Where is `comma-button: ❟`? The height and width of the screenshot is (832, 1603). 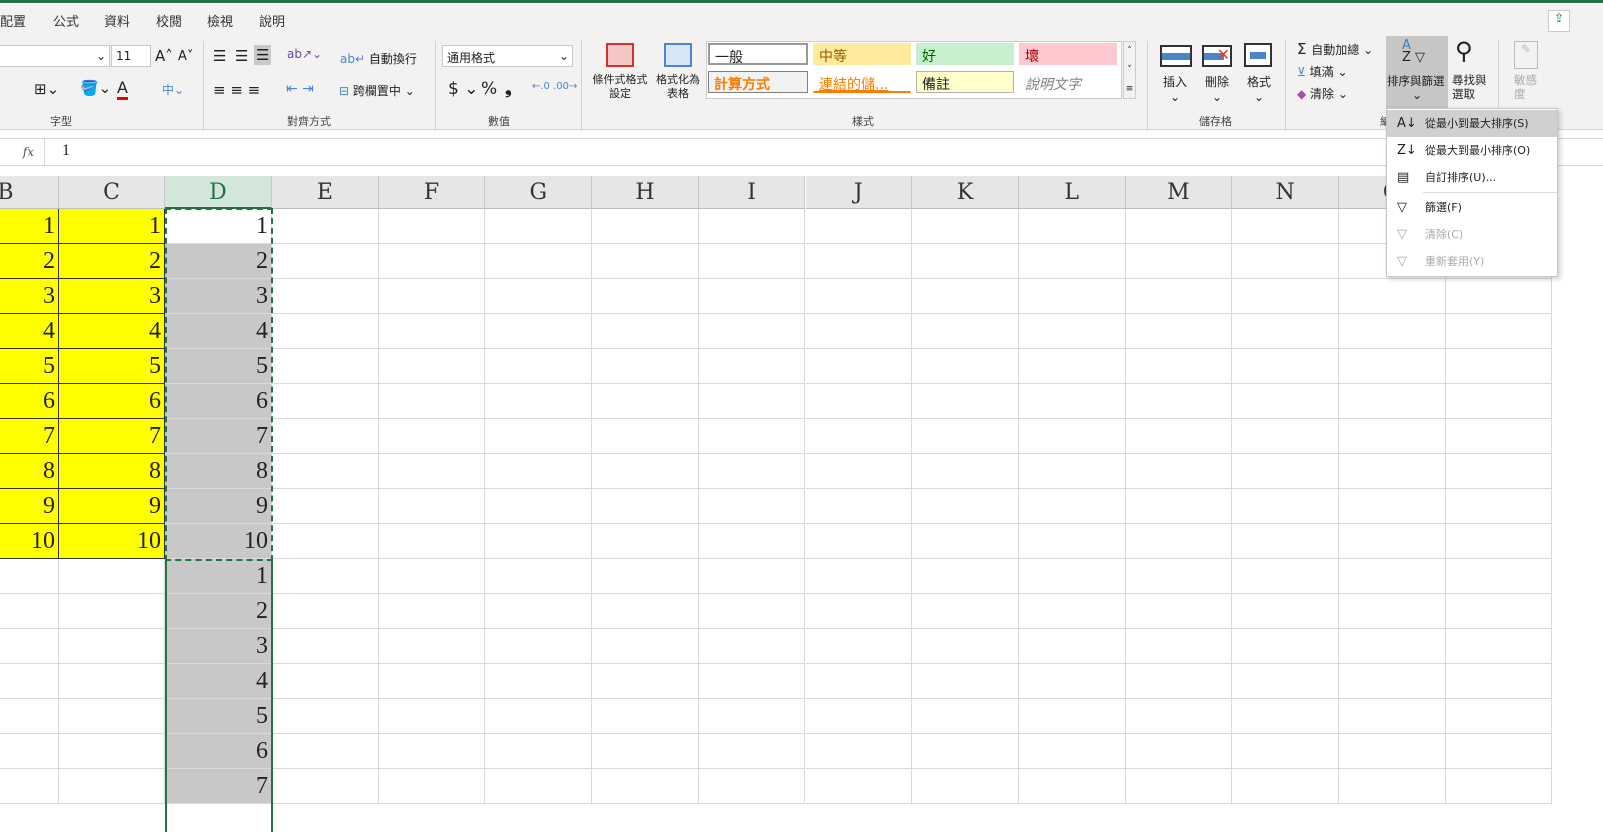 comma-button: ❟ is located at coordinates (508, 89).